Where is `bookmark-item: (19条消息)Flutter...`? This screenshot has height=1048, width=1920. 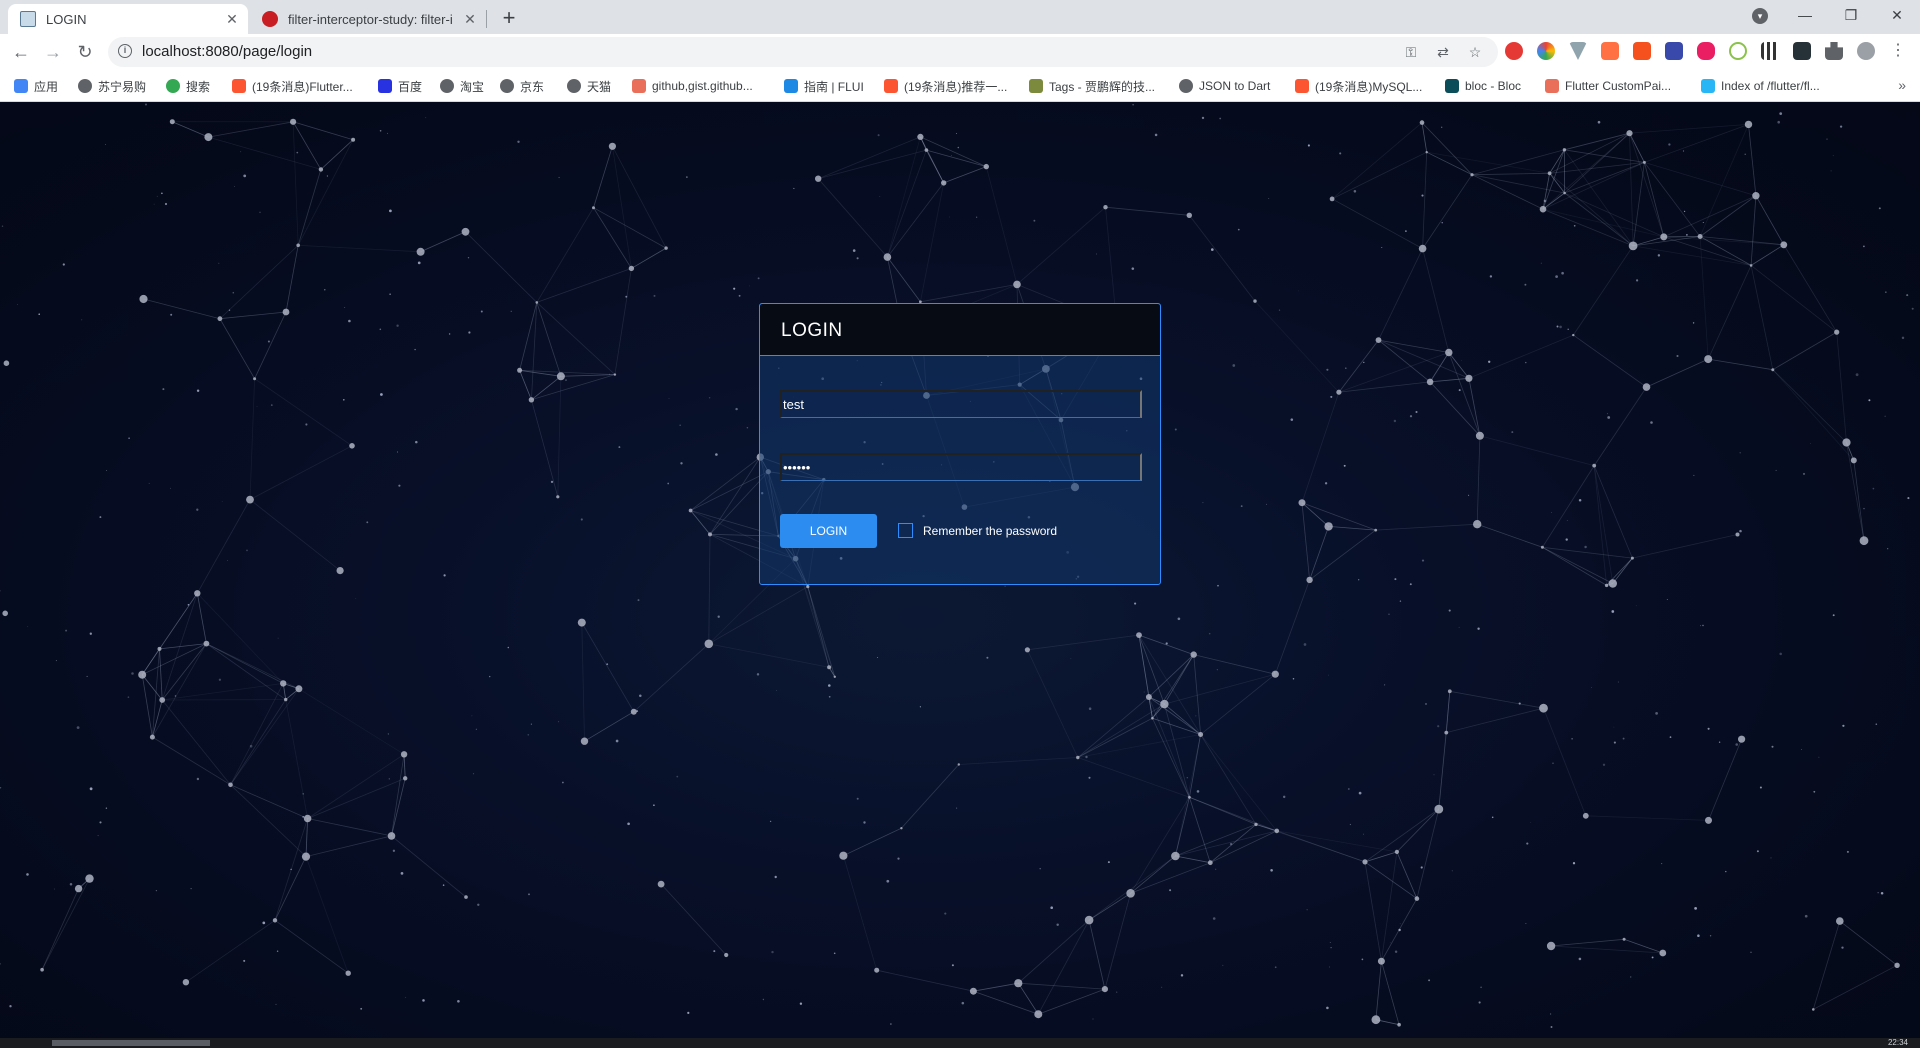 bookmark-item: (19条消息)Flutter... is located at coordinates (292, 86).